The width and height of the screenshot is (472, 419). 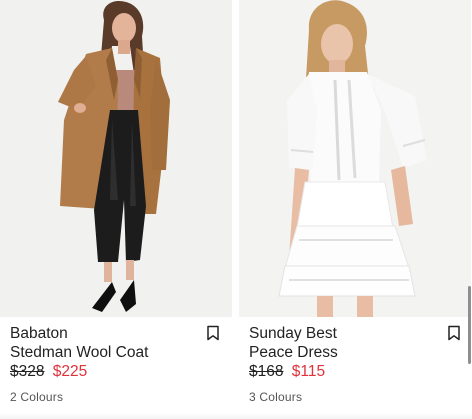 What do you see at coordinates (275, 397) in the screenshot?
I see `colour-count: 3 Colours` at bounding box center [275, 397].